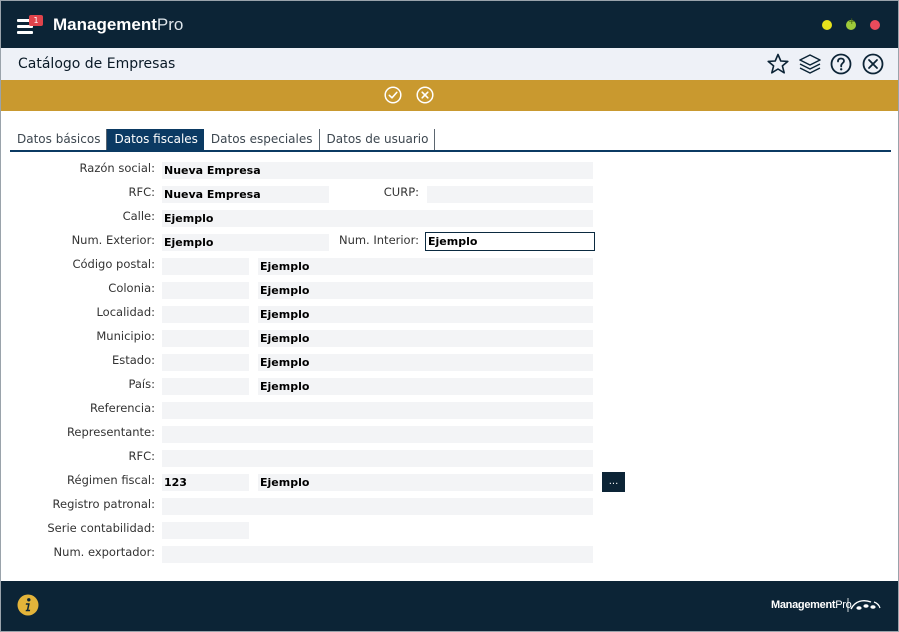 The height and width of the screenshot is (632, 899). What do you see at coordinates (141, 192) in the screenshot?
I see `rfc-label: RFC:` at bounding box center [141, 192].